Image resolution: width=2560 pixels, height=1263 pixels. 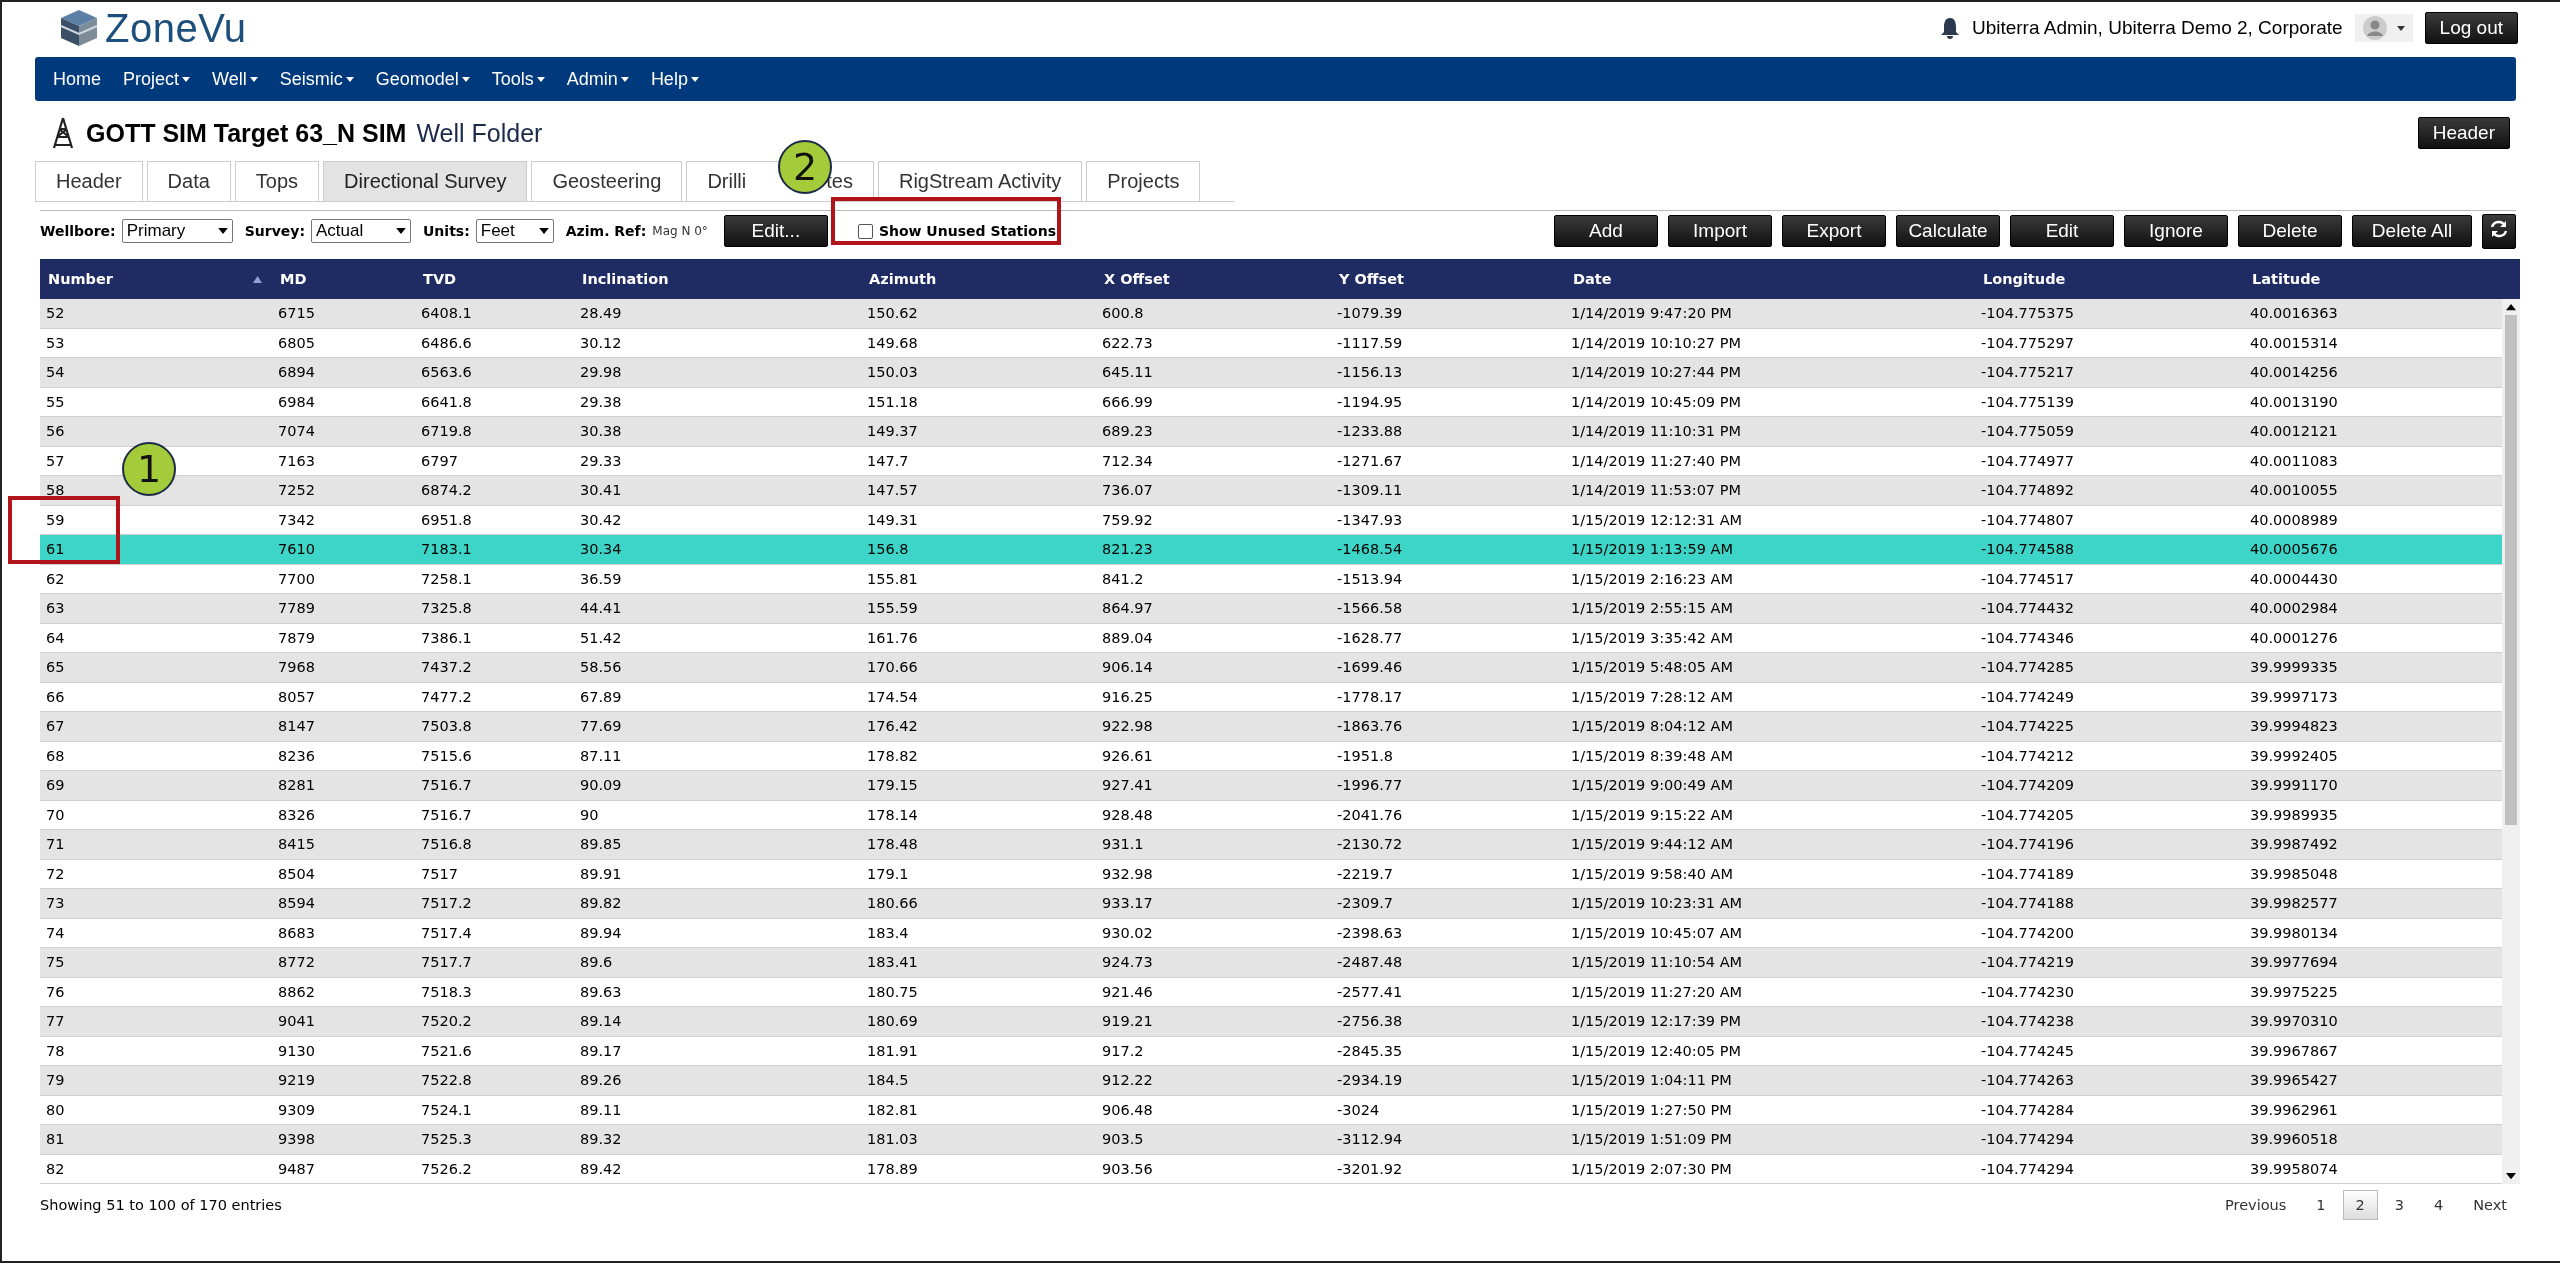 What do you see at coordinates (1720, 231) in the screenshot?
I see `toolbar-button: Import` at bounding box center [1720, 231].